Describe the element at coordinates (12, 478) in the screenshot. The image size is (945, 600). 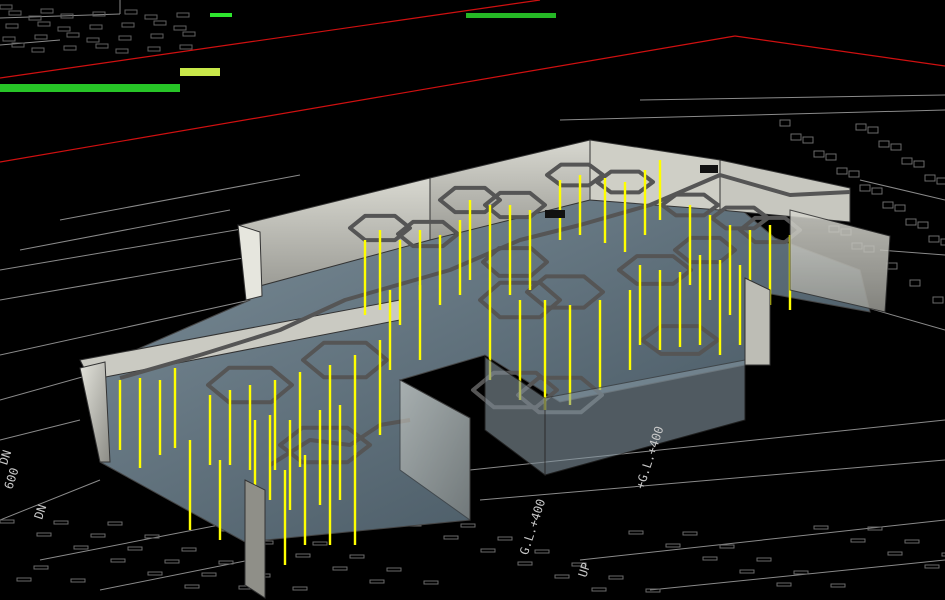
I see `dim-600-label: 600` at that location.